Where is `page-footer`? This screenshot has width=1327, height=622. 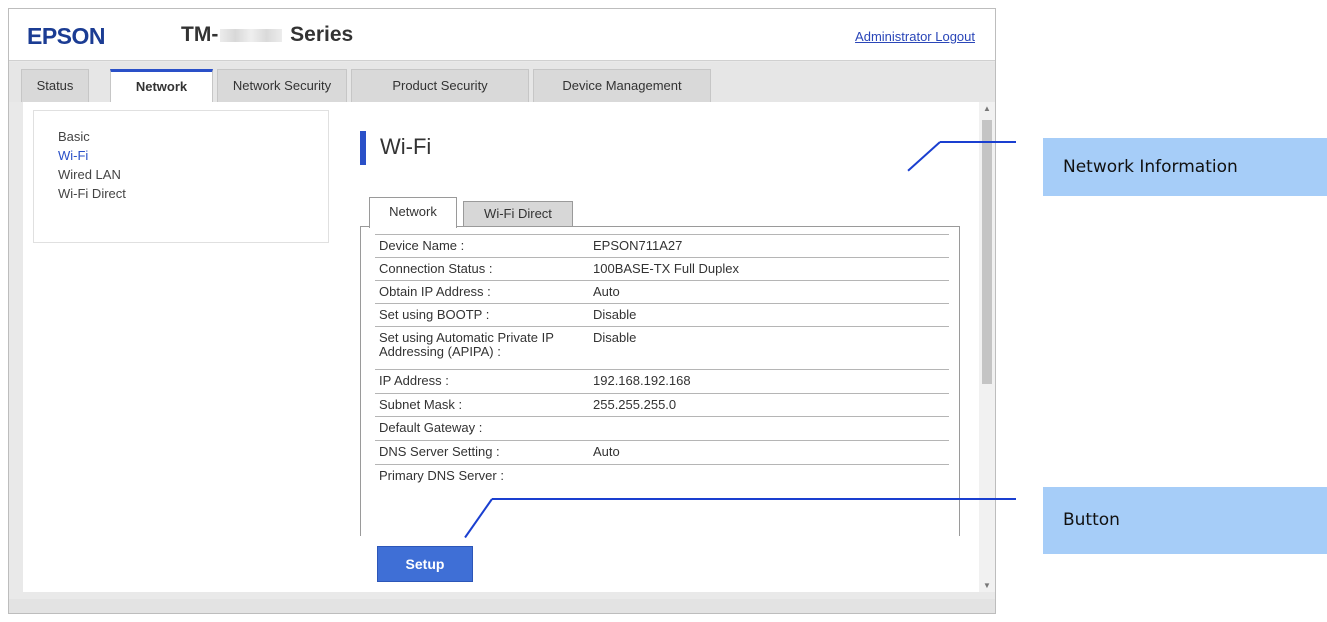 page-footer is located at coordinates (502, 606).